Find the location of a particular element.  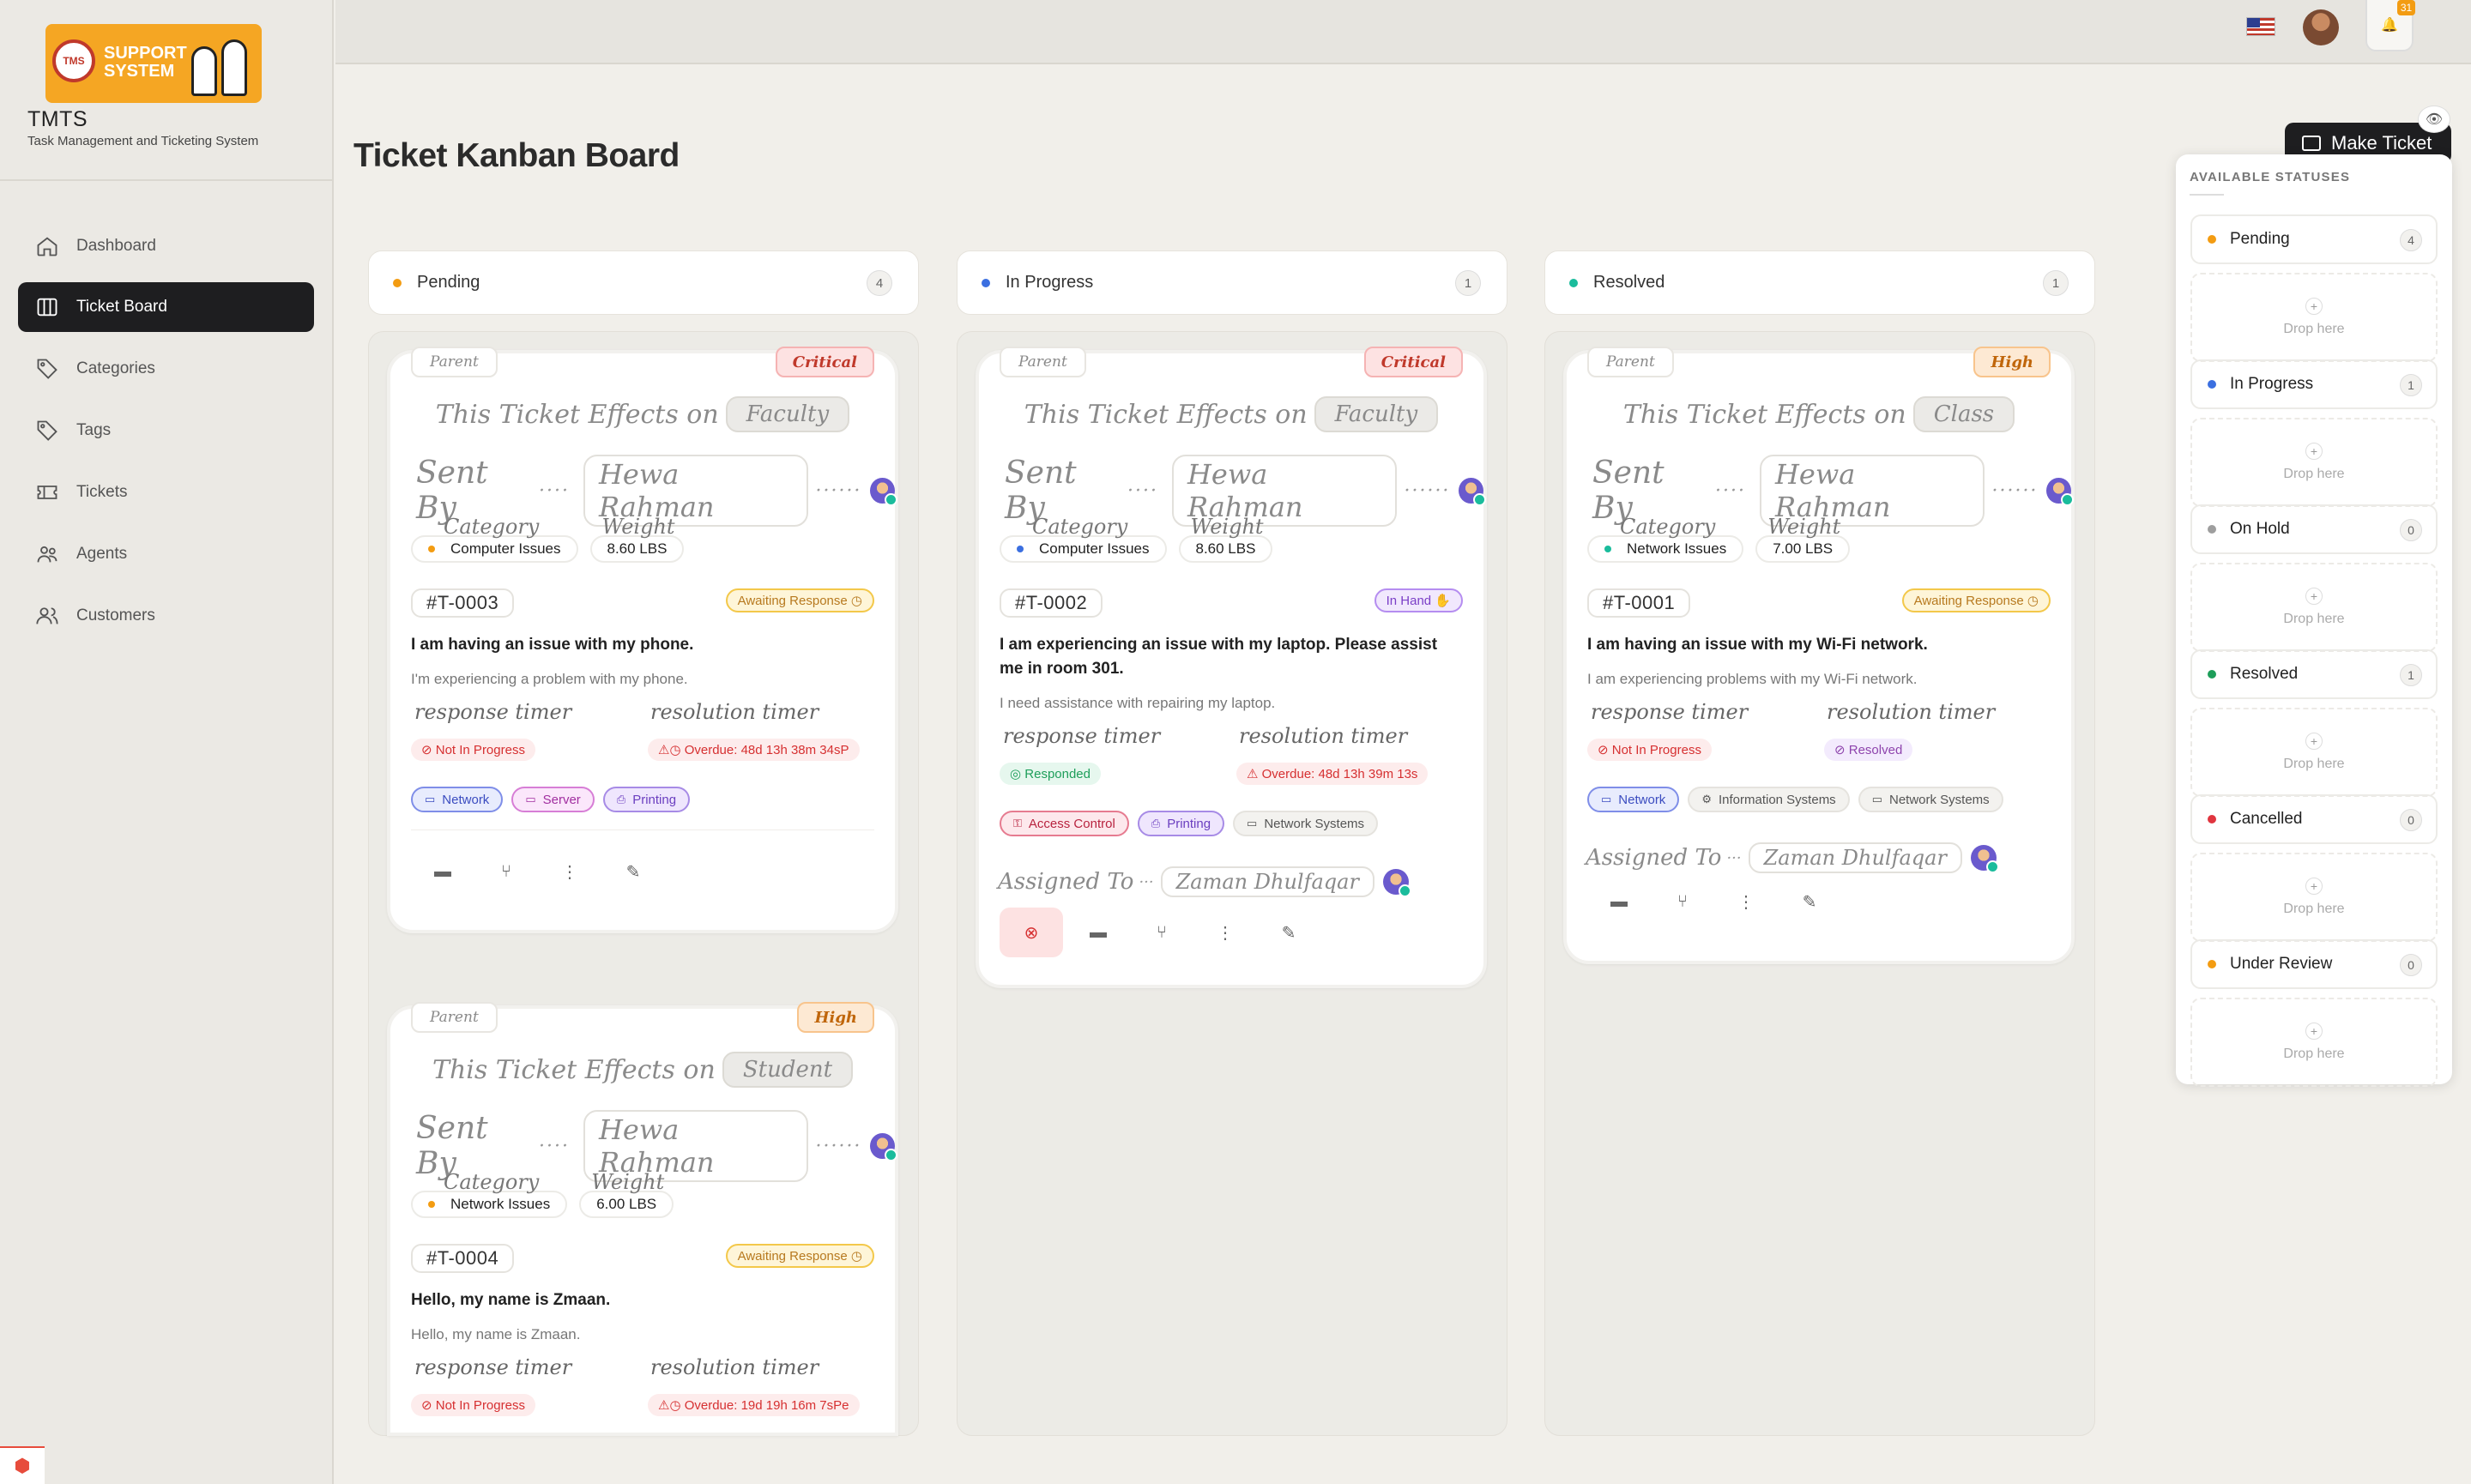

sender-avatar is located at coordinates (883, 1147).